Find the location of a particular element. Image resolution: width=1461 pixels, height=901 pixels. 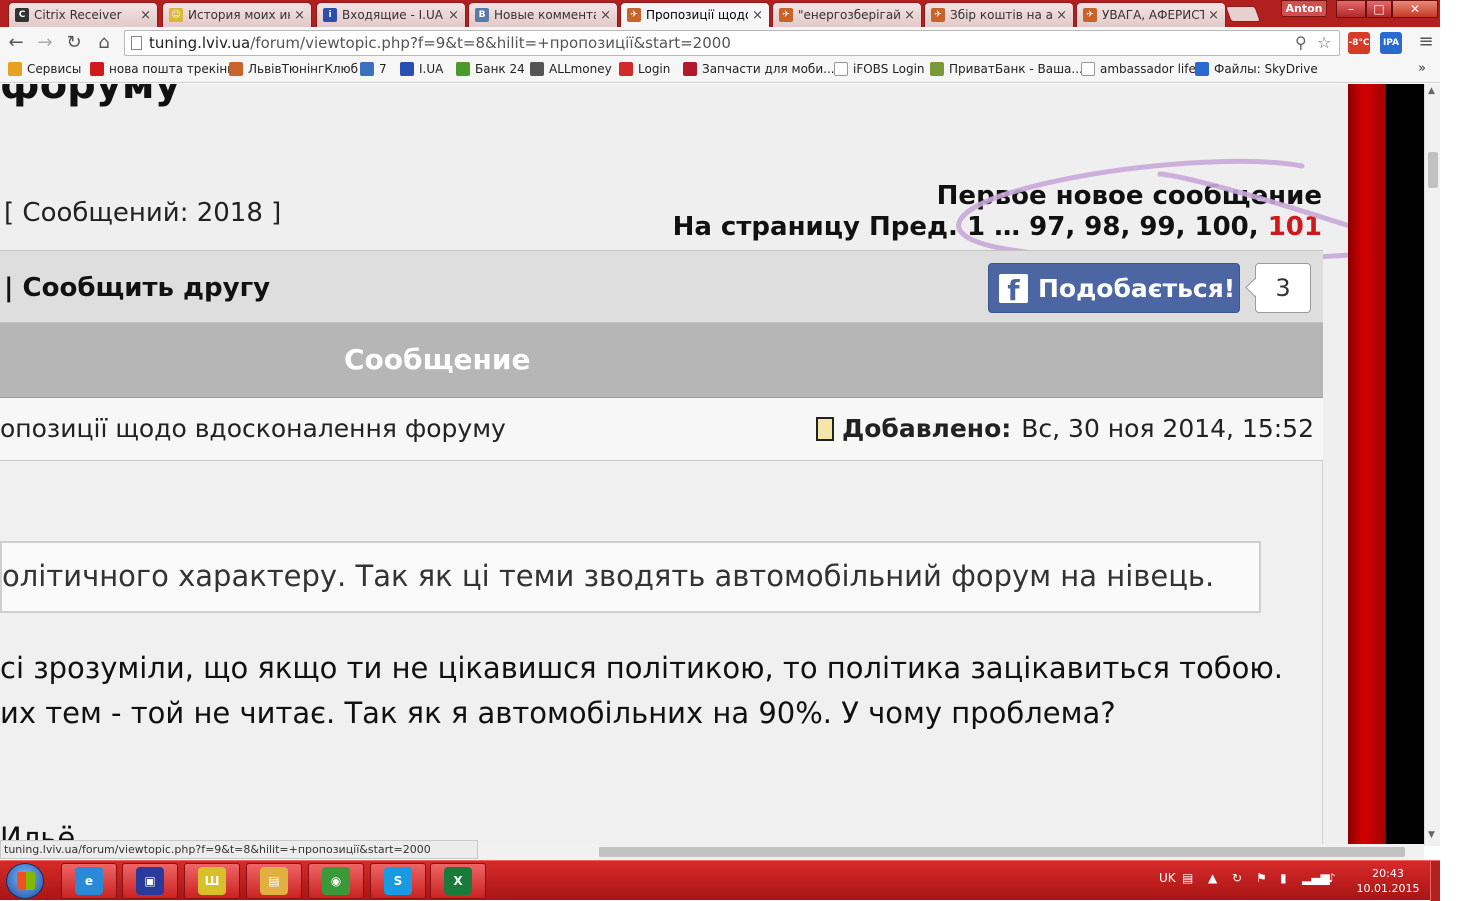

sync-icon: ↻ is located at coordinates (1237, 878).